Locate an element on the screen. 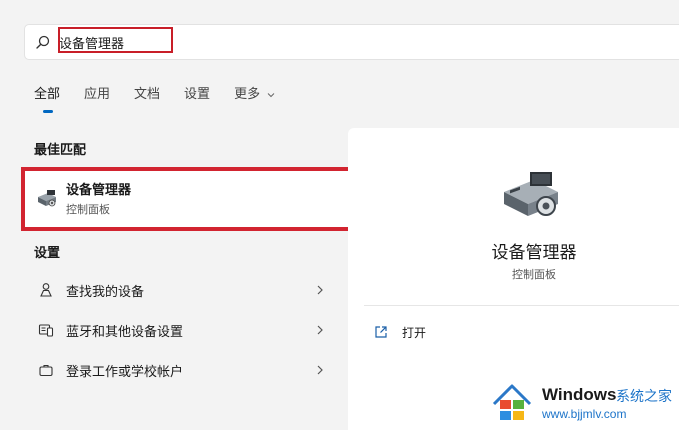  person-location-icon is located at coordinates (46, 290).